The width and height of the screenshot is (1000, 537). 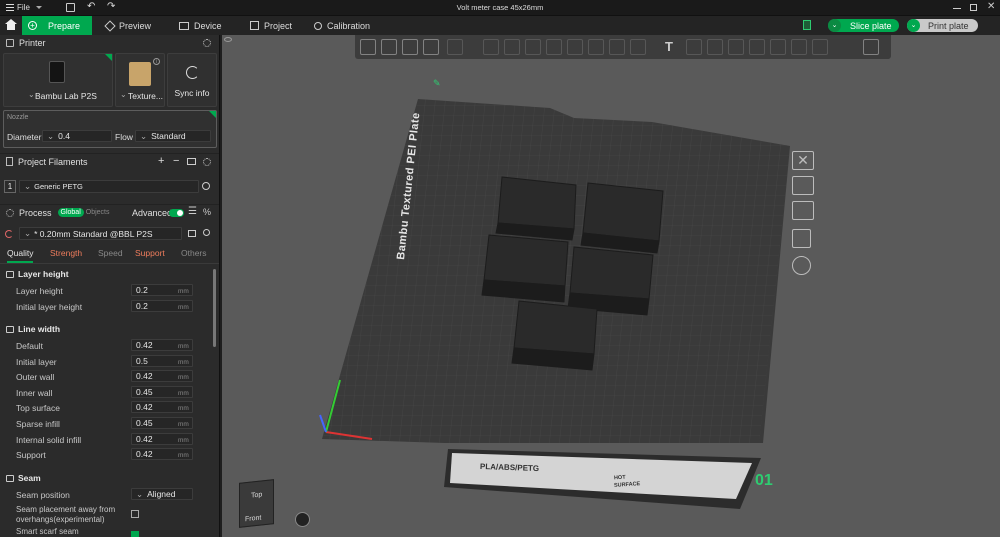 What do you see at coordinates (192, 80) in the screenshot?
I see `sync-info-button: Sync info` at bounding box center [192, 80].